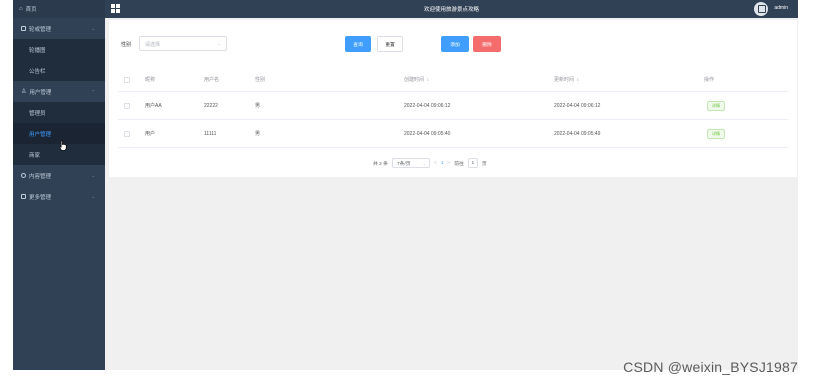 This screenshot has width=815, height=387. I want to click on column-header: 昵称, so click(150, 80).